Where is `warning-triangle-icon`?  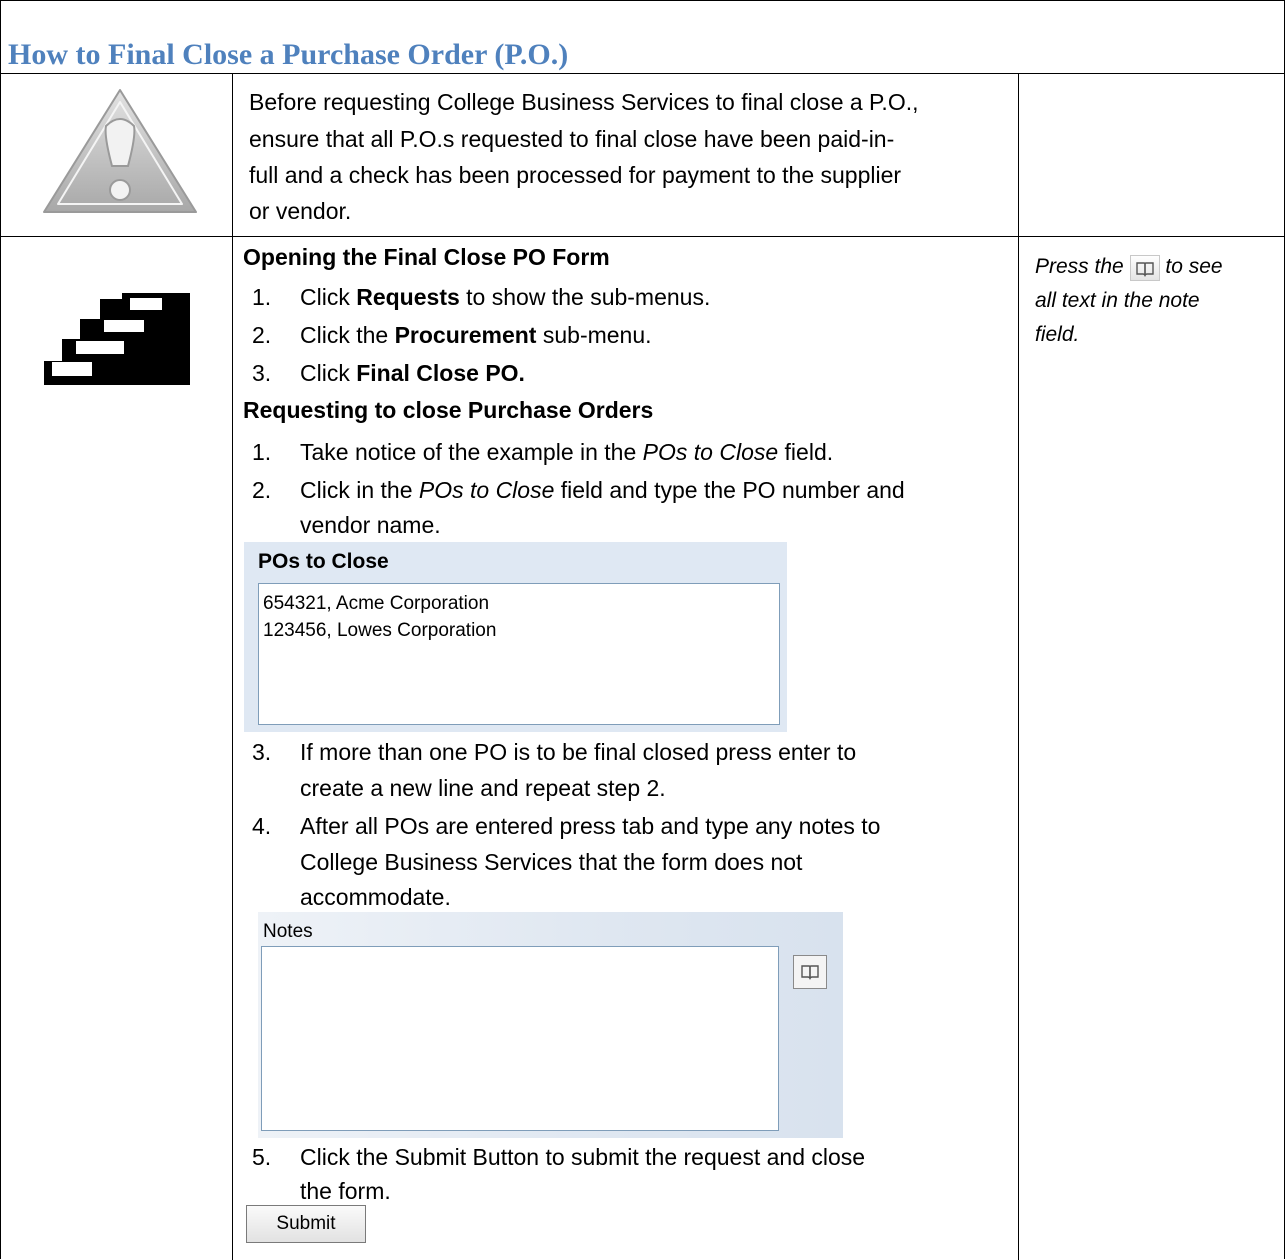 warning-triangle-icon is located at coordinates (120, 151).